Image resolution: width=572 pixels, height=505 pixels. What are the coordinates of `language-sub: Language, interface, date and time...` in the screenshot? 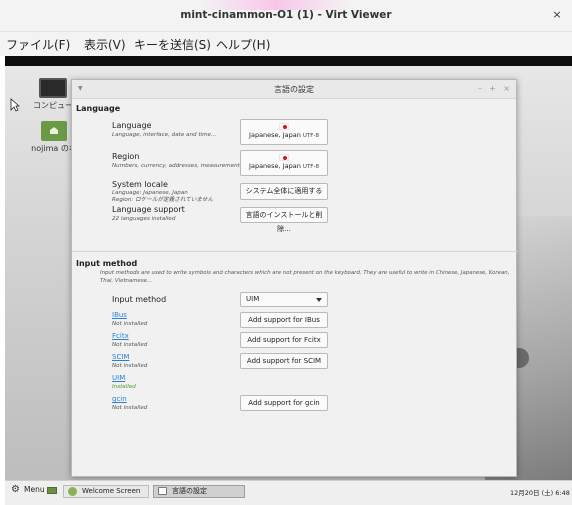 It's located at (164, 135).